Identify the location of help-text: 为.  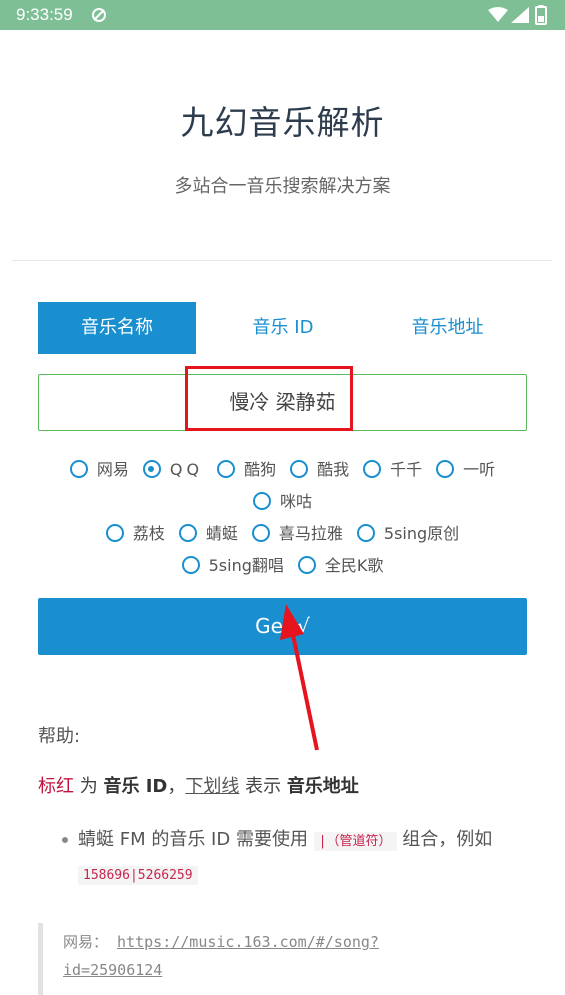
(89, 786).